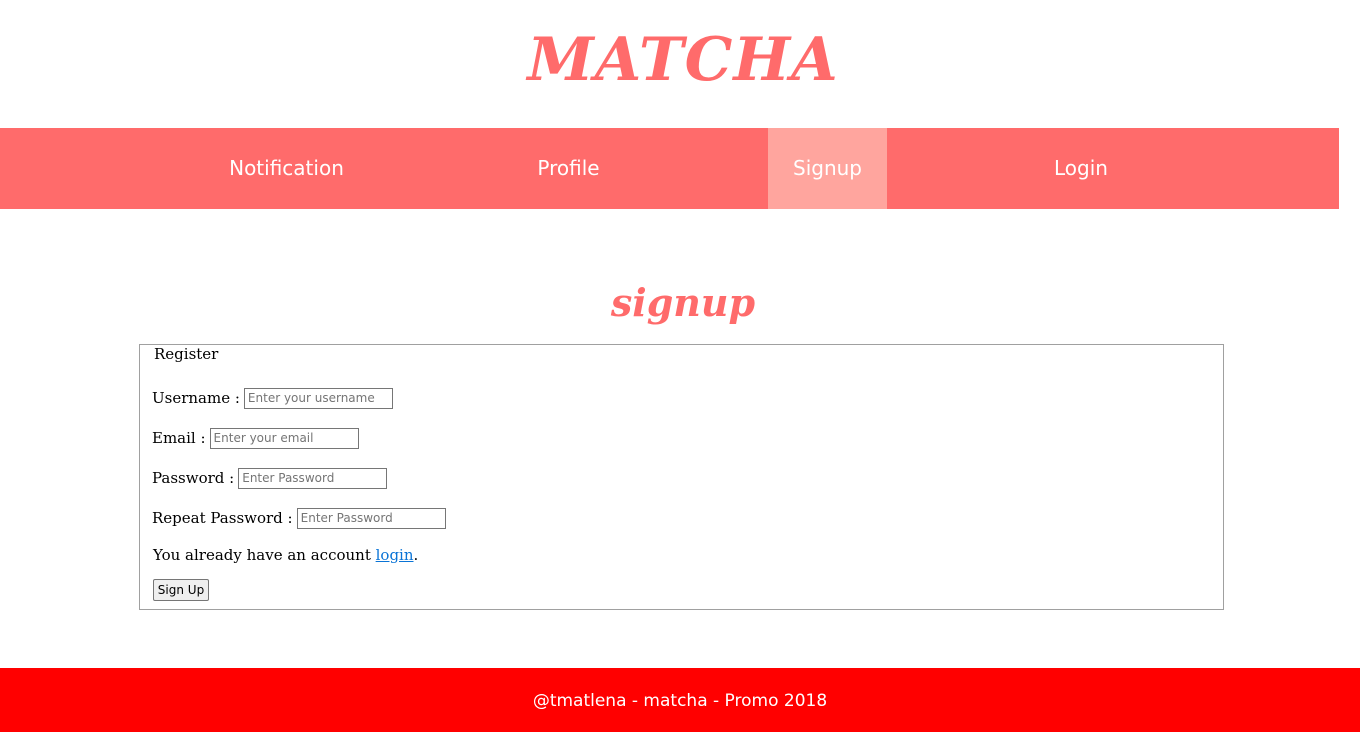  What do you see at coordinates (1081, 168) in the screenshot?
I see `nav-item-login: Login` at bounding box center [1081, 168].